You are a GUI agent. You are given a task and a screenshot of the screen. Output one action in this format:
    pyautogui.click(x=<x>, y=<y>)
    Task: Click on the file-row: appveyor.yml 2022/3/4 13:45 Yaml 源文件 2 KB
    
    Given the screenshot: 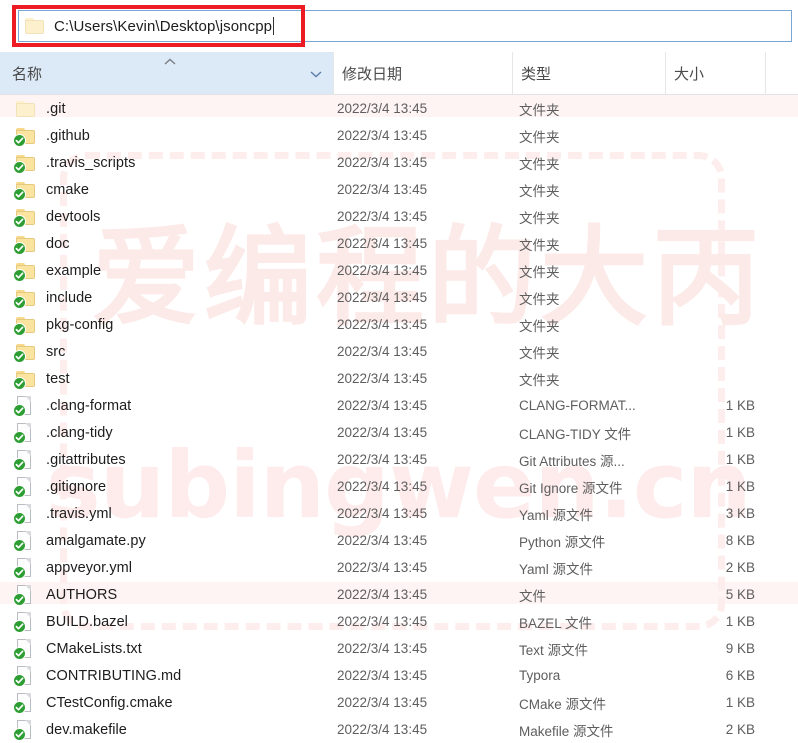 What is the action you would take?
    pyautogui.click(x=399, y=567)
    